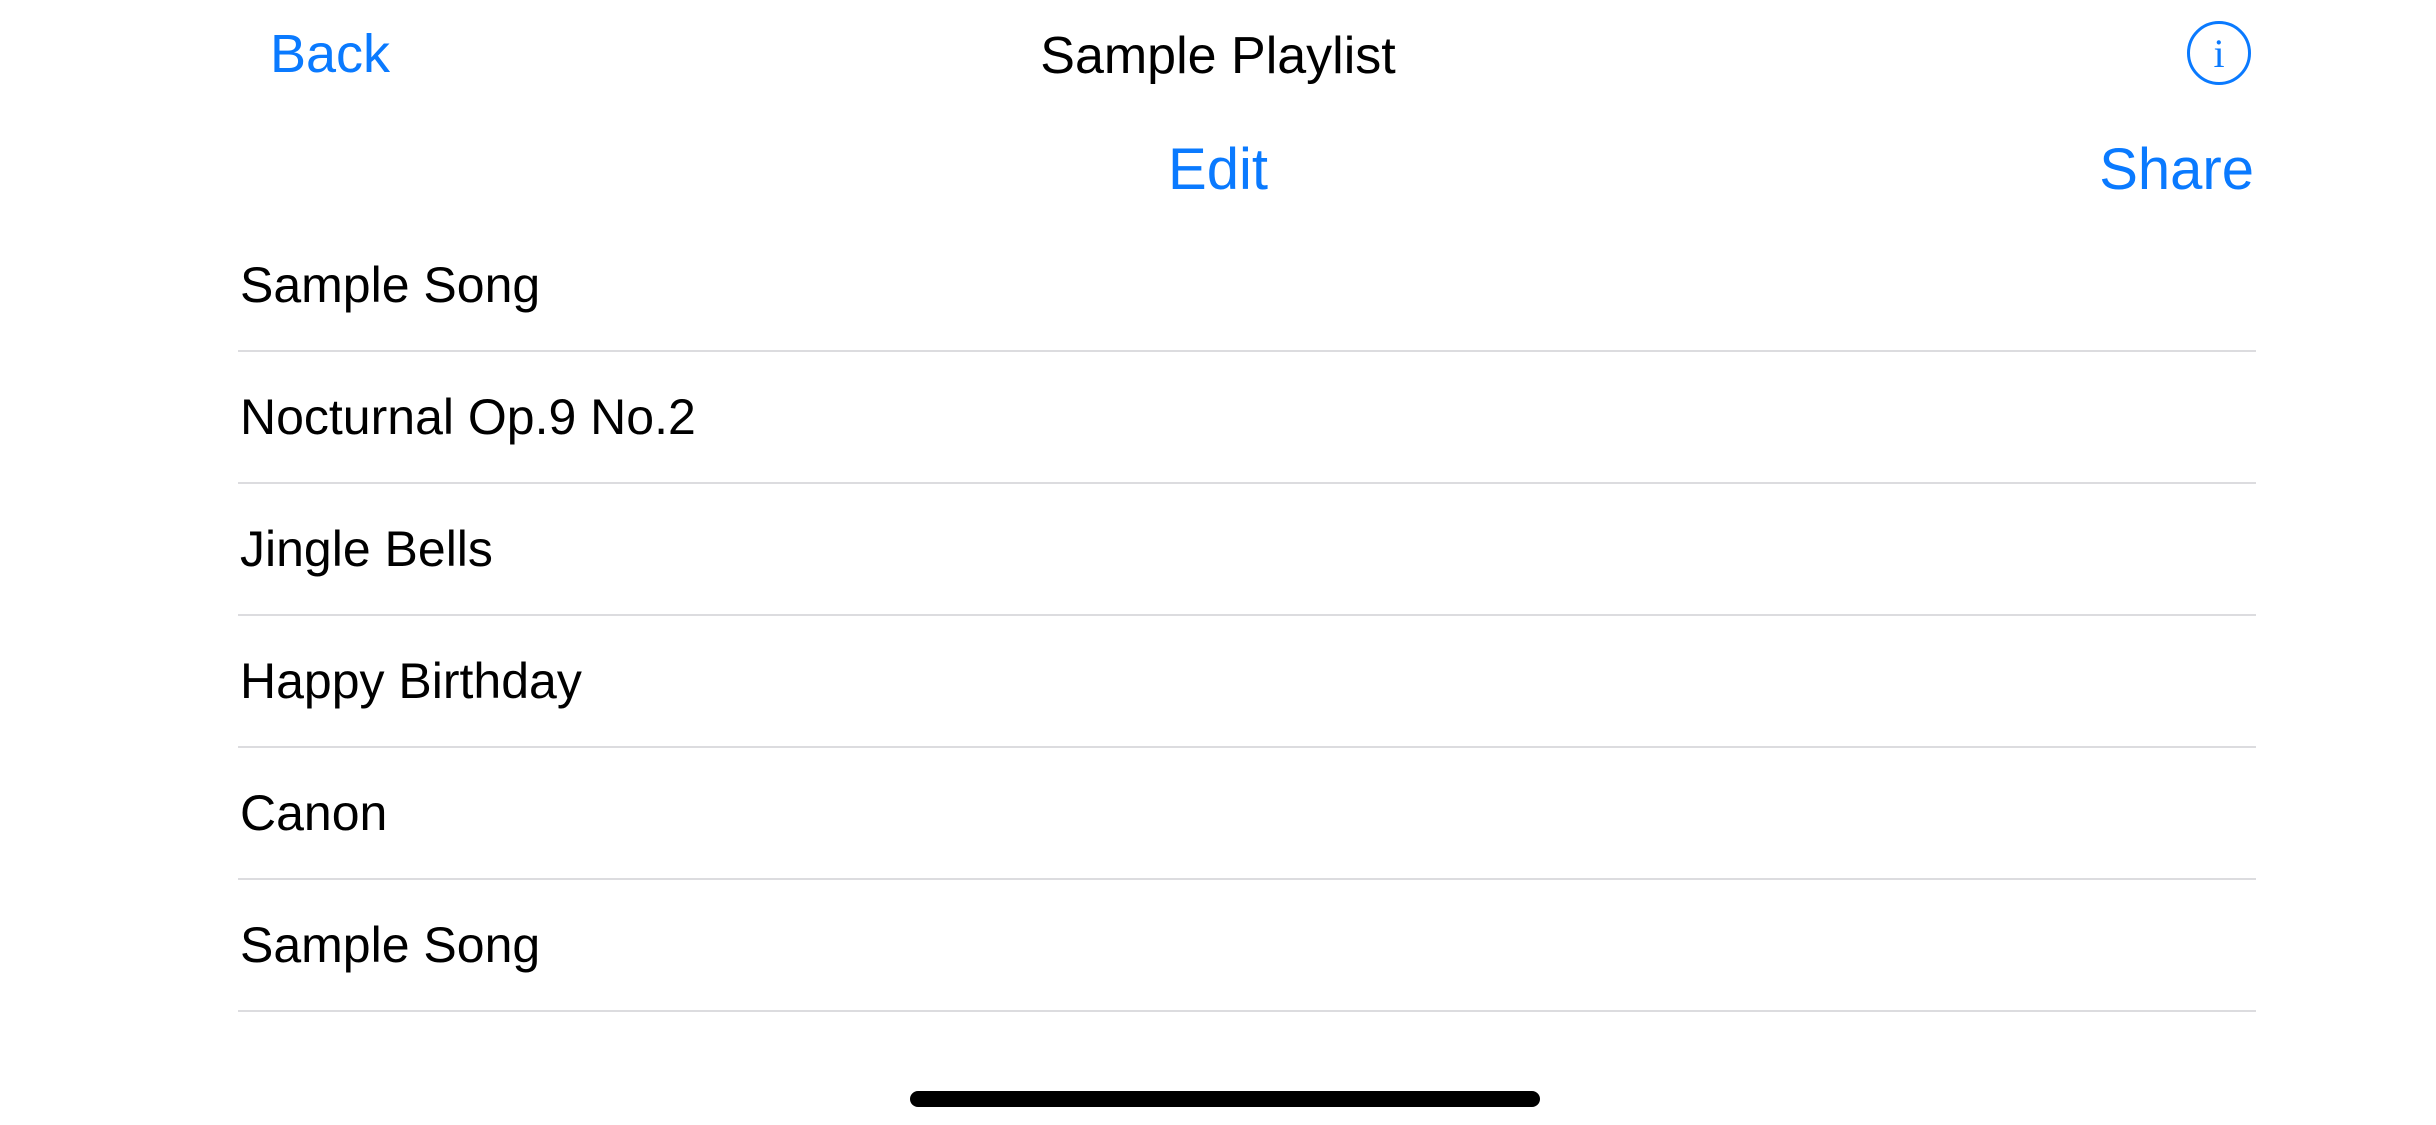  Describe the element at coordinates (411, 681) in the screenshot. I see `song-title: Happy Birthday` at that location.